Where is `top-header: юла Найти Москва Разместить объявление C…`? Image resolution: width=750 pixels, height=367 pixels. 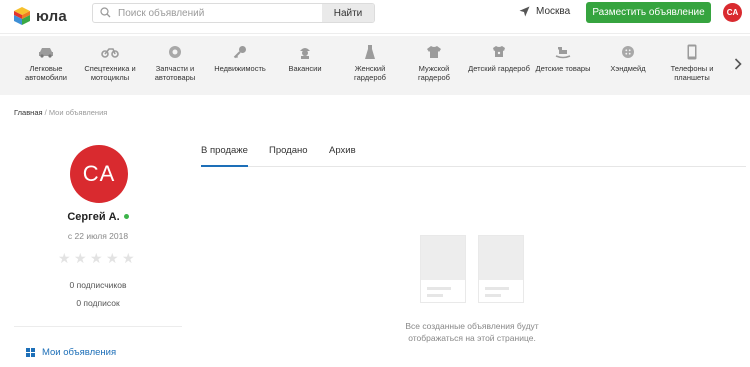
top-header: юла Найти Москва Разместить объявление C… is located at coordinates (375, 17).